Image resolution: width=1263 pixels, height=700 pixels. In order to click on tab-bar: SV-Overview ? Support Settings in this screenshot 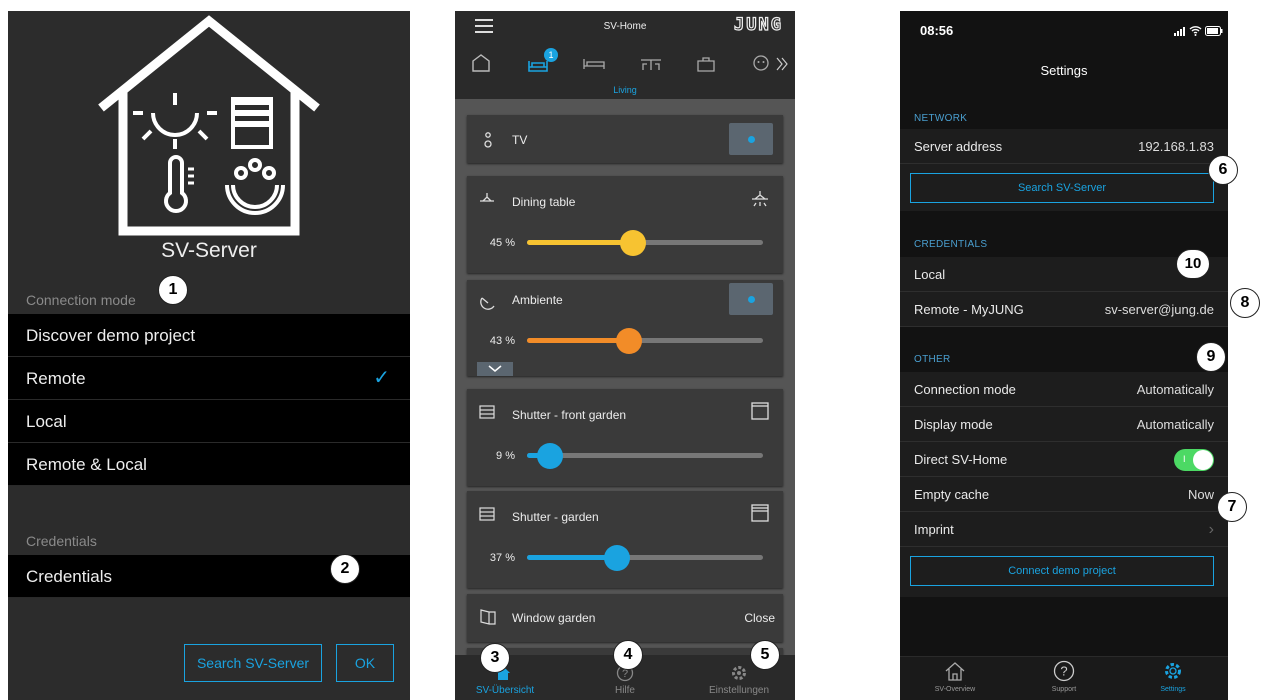, I will do `click(1064, 678)`.